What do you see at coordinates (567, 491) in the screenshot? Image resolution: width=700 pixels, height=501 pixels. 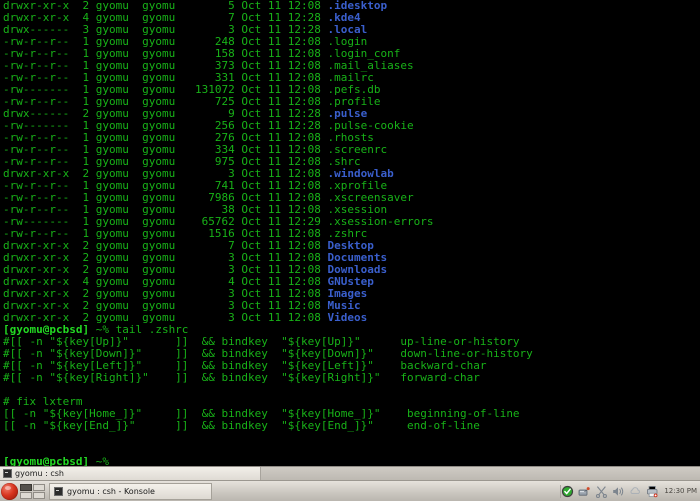 I see `check-shield-icon` at bounding box center [567, 491].